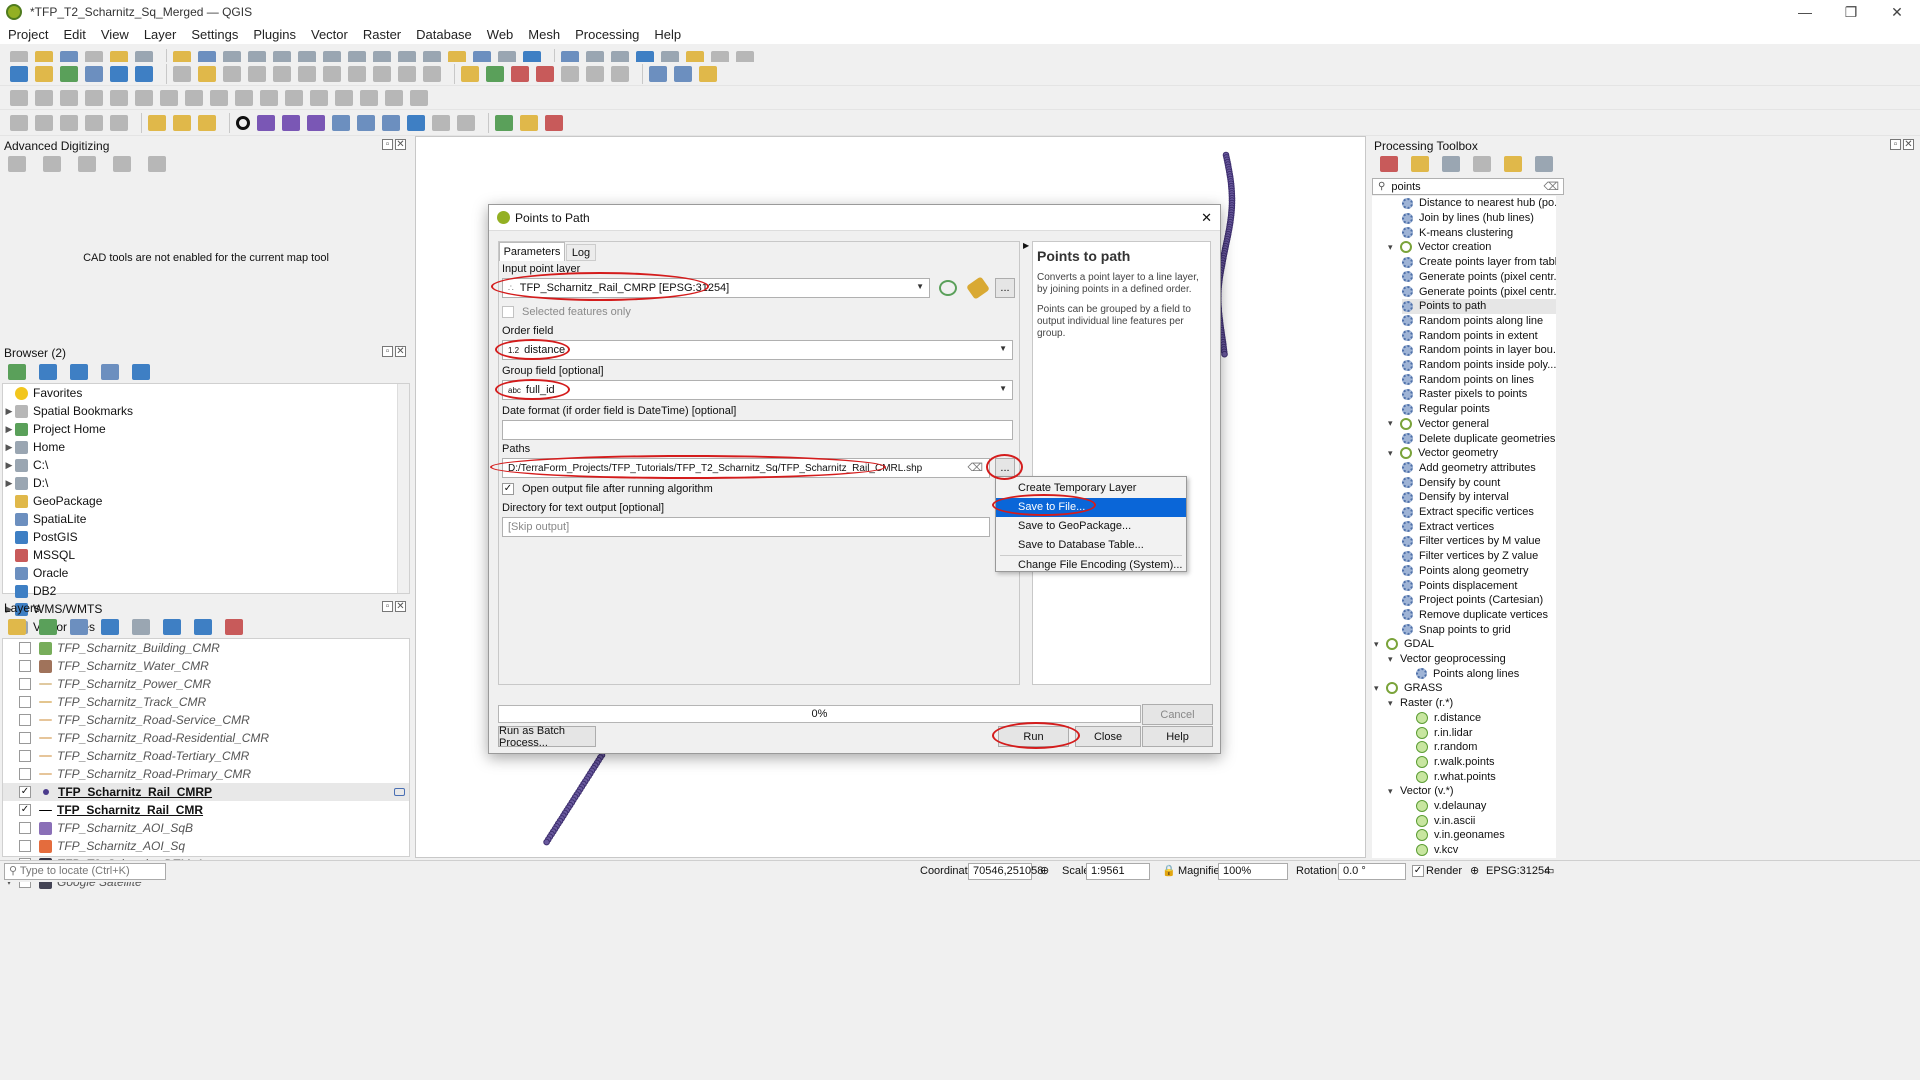  I want to click on rotate-symbols-icon, so click(394, 97).